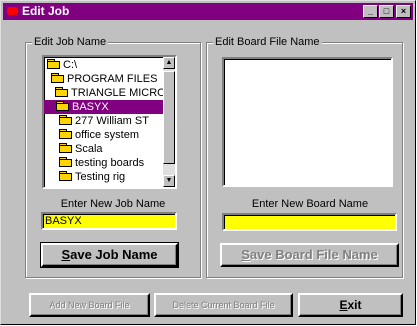  I want to click on maximize-button: □, so click(386, 11).